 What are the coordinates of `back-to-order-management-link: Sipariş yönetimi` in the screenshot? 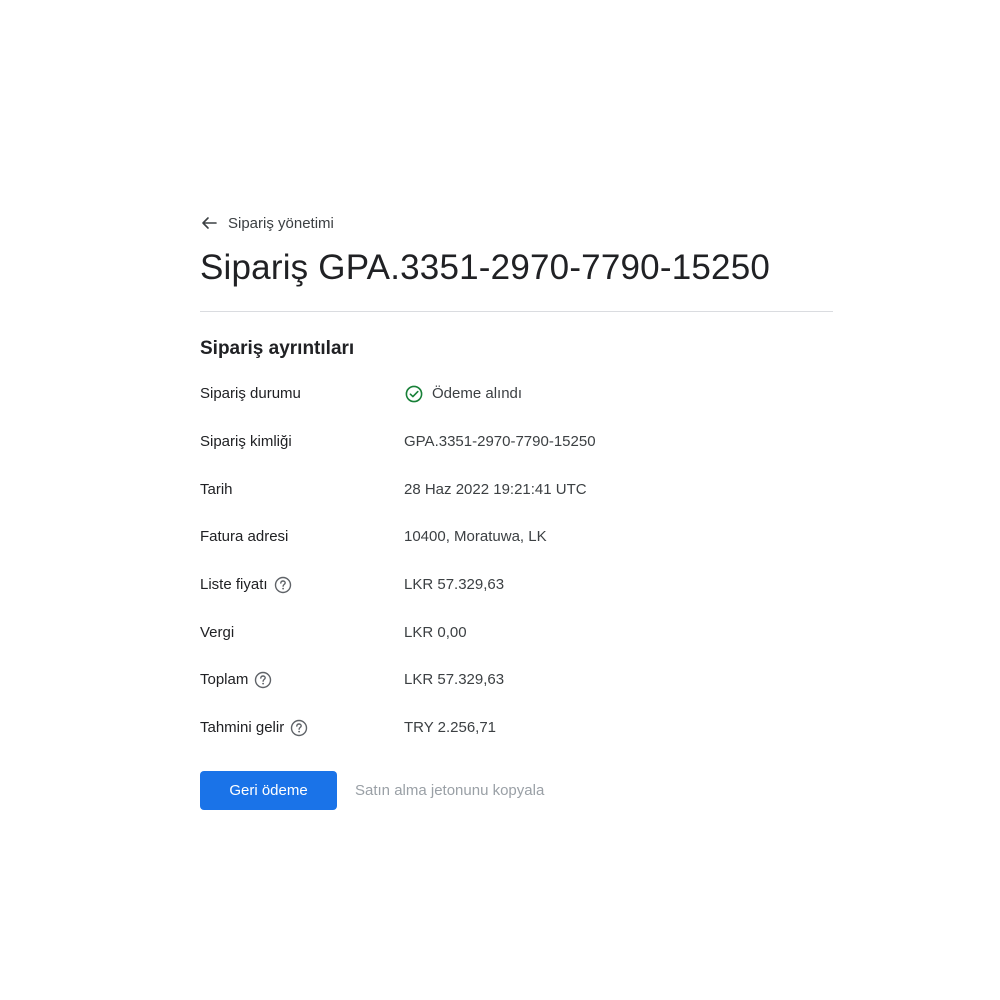 It's located at (516, 223).